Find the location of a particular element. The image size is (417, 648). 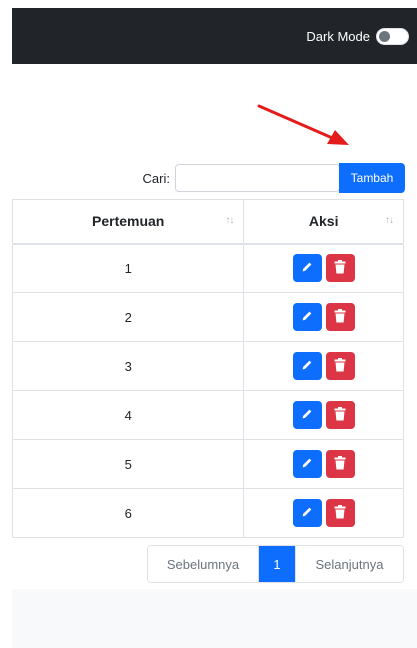

table-row: 5 is located at coordinates (207, 464).